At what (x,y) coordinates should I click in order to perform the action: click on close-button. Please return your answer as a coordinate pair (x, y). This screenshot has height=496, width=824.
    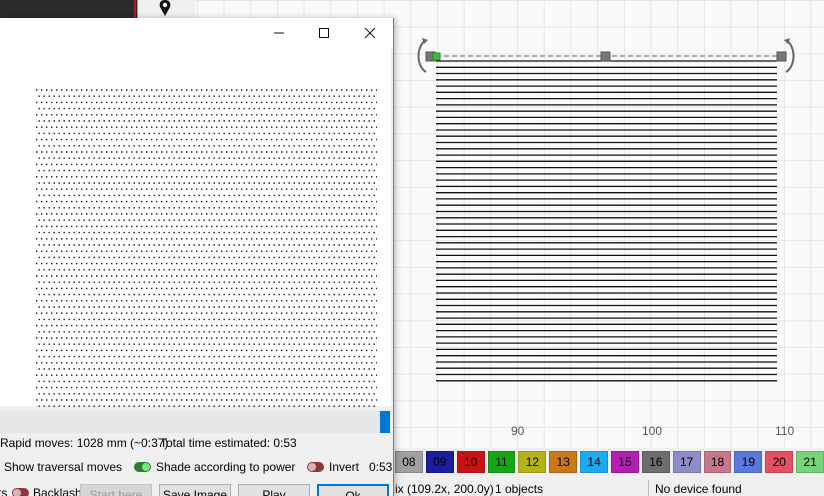
    Looking at the image, I should click on (370, 33).